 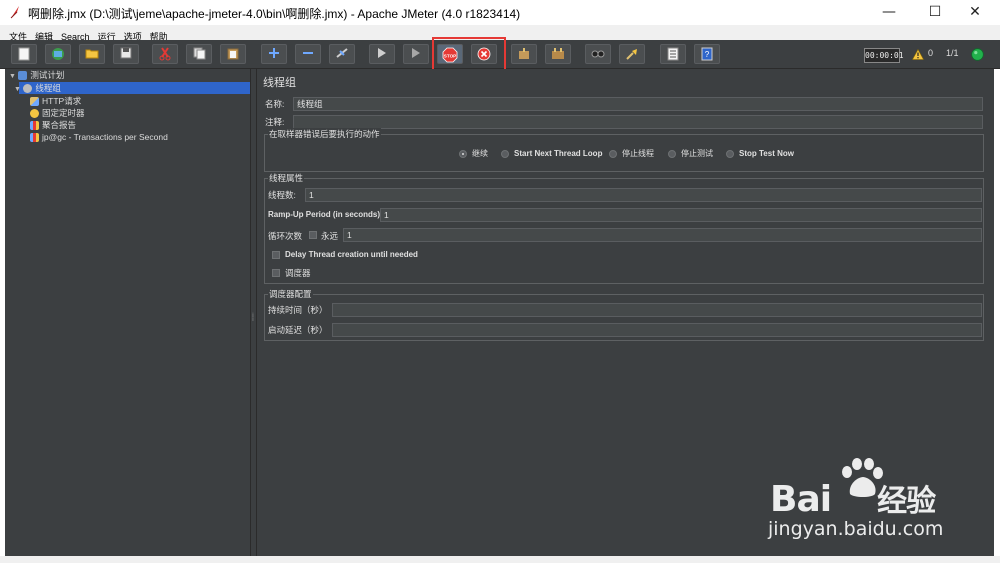 I want to click on plus-icon, so click(x=274, y=53).